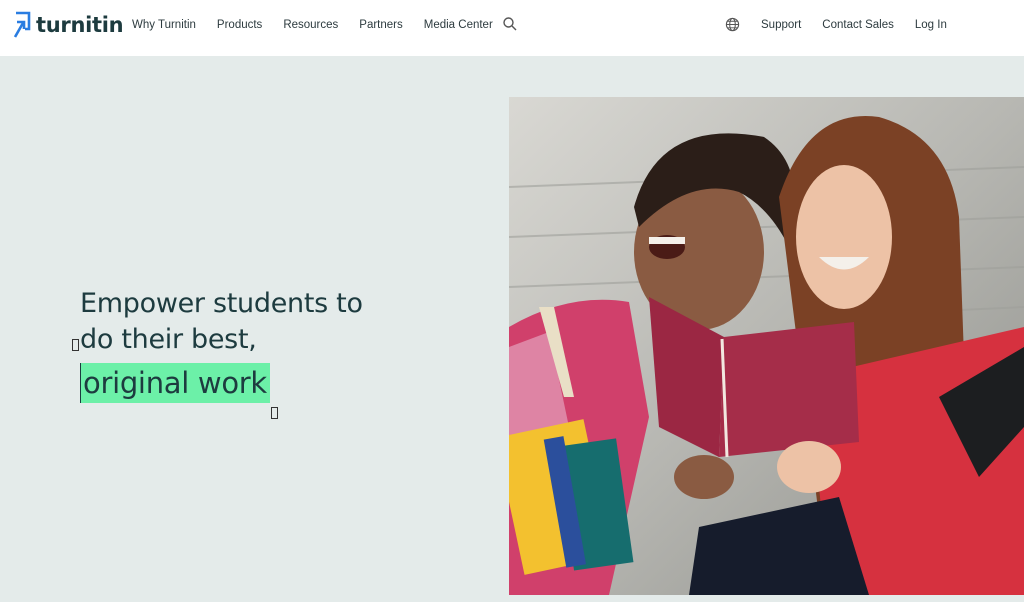  I want to click on hero-highlight-wrapper: original work, so click(175, 379).